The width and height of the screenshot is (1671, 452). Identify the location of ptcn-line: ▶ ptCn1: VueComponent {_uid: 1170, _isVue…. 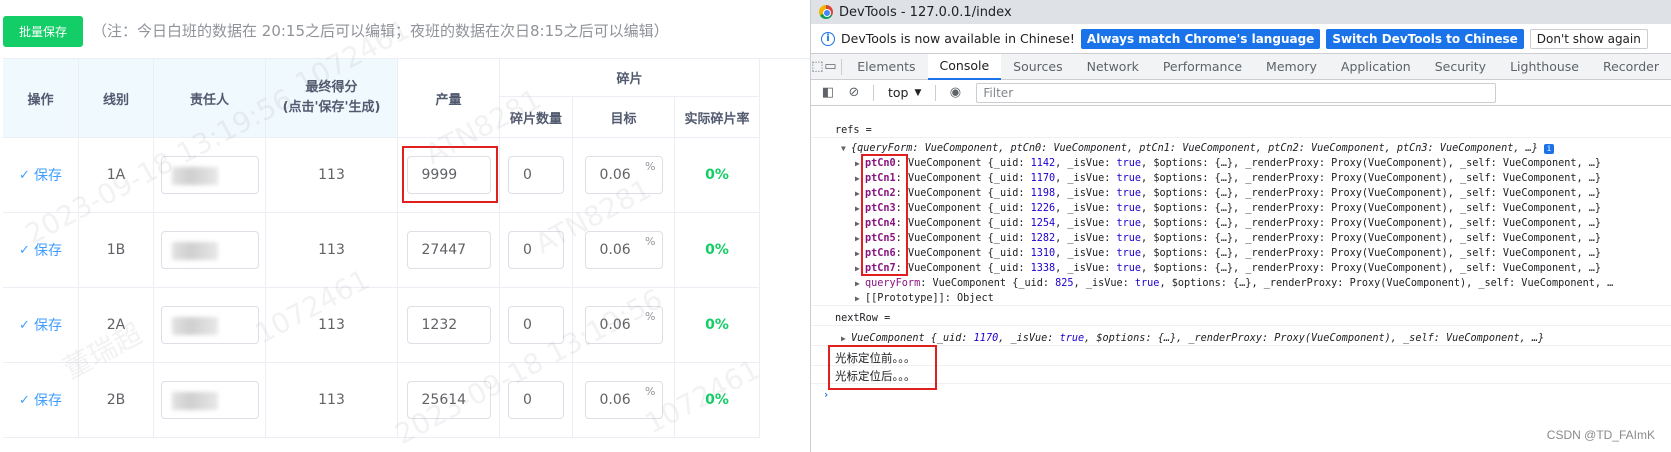
(1206, 178).